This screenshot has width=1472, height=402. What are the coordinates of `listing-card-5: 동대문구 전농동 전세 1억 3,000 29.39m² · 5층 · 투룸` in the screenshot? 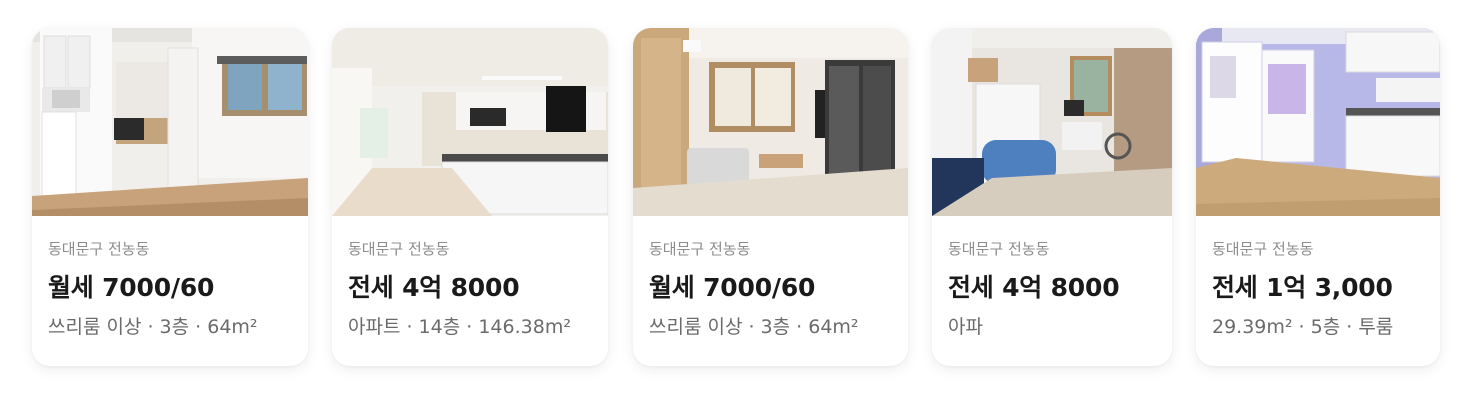 It's located at (1318, 197).